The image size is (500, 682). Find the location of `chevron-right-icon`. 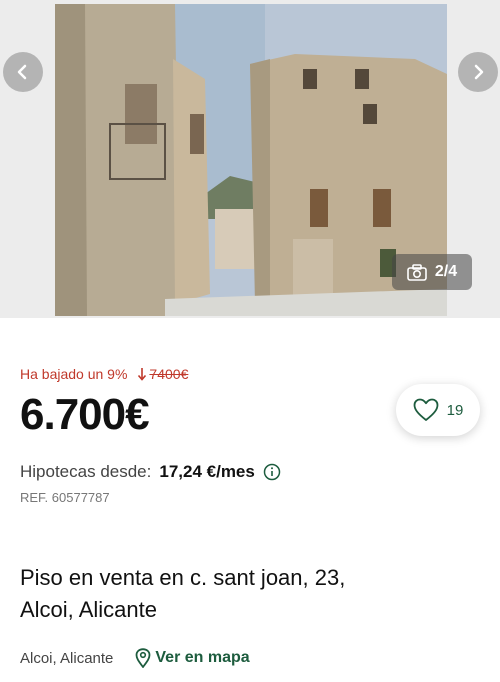

chevron-right-icon is located at coordinates (479, 72).